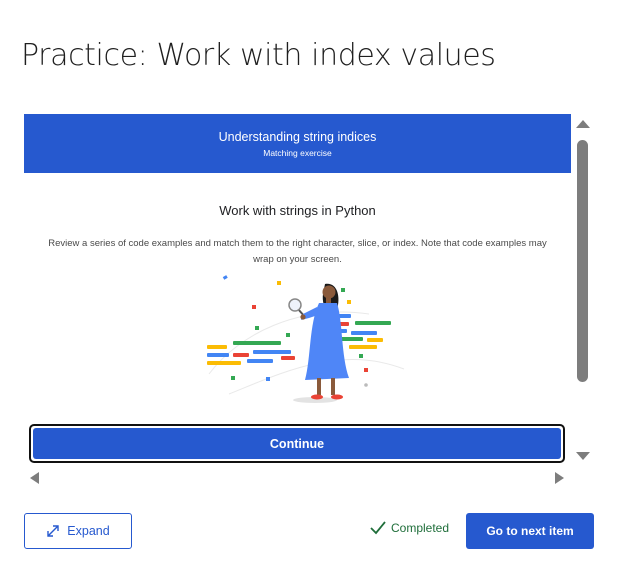  What do you see at coordinates (583, 124) in the screenshot?
I see `scroll-up-icon` at bounding box center [583, 124].